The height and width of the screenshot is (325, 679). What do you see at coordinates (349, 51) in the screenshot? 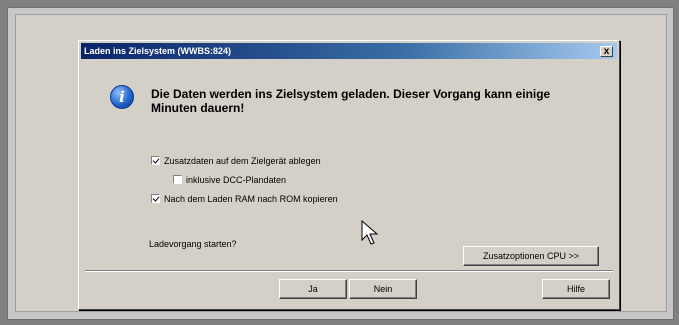
I see `dialog-titlebar: Laden ins Zielsystem (WWBS:824) x` at bounding box center [349, 51].